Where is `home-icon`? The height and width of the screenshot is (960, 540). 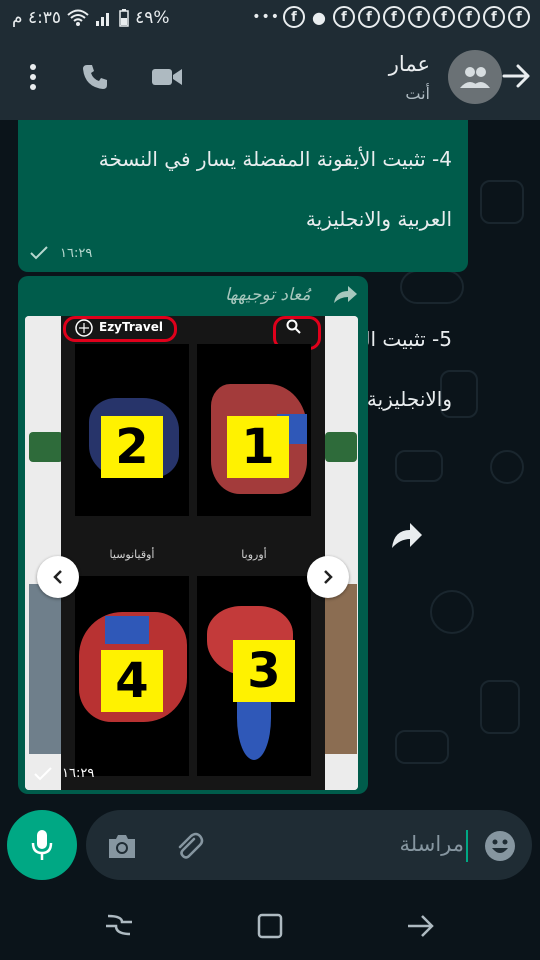 home-icon is located at coordinates (270, 926).